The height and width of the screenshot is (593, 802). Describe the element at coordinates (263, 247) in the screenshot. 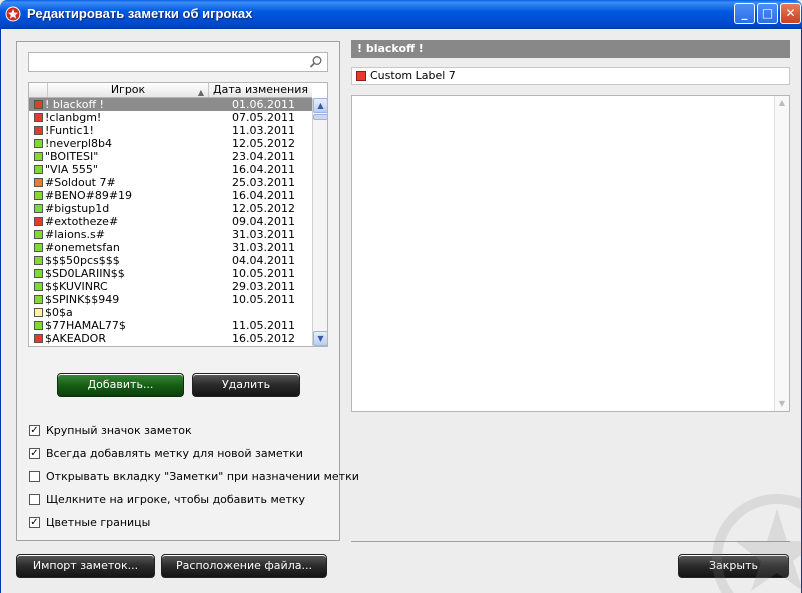

I see `modified-date: 31.03.2011` at that location.